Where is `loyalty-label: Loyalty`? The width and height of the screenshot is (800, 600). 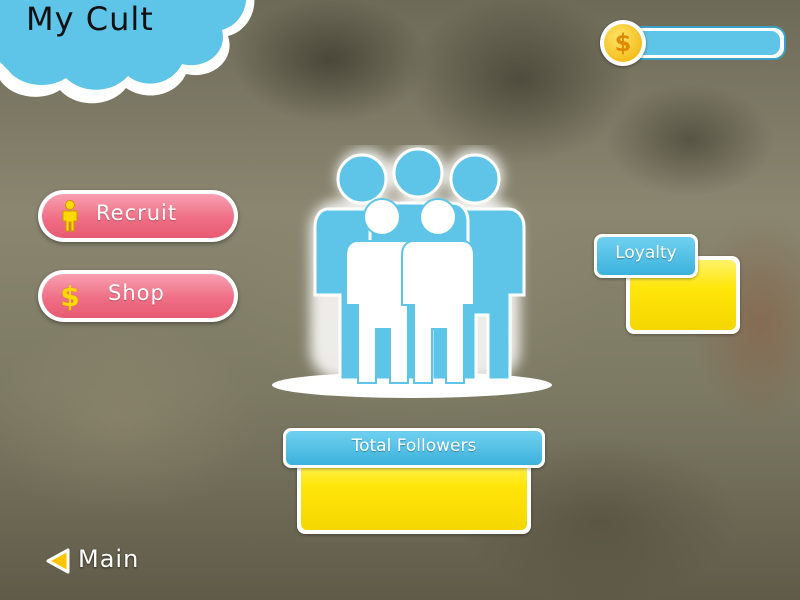
loyalty-label: Loyalty is located at coordinates (646, 253).